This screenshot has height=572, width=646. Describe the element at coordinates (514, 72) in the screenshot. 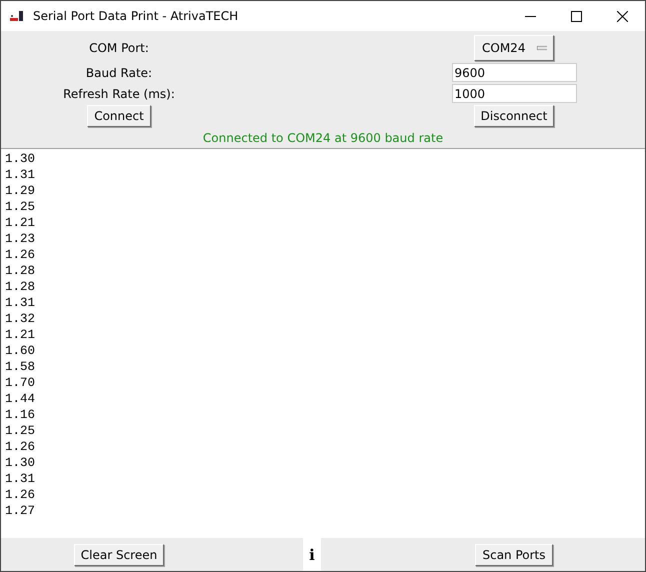

I see `baud-rate-field: 9600` at that location.